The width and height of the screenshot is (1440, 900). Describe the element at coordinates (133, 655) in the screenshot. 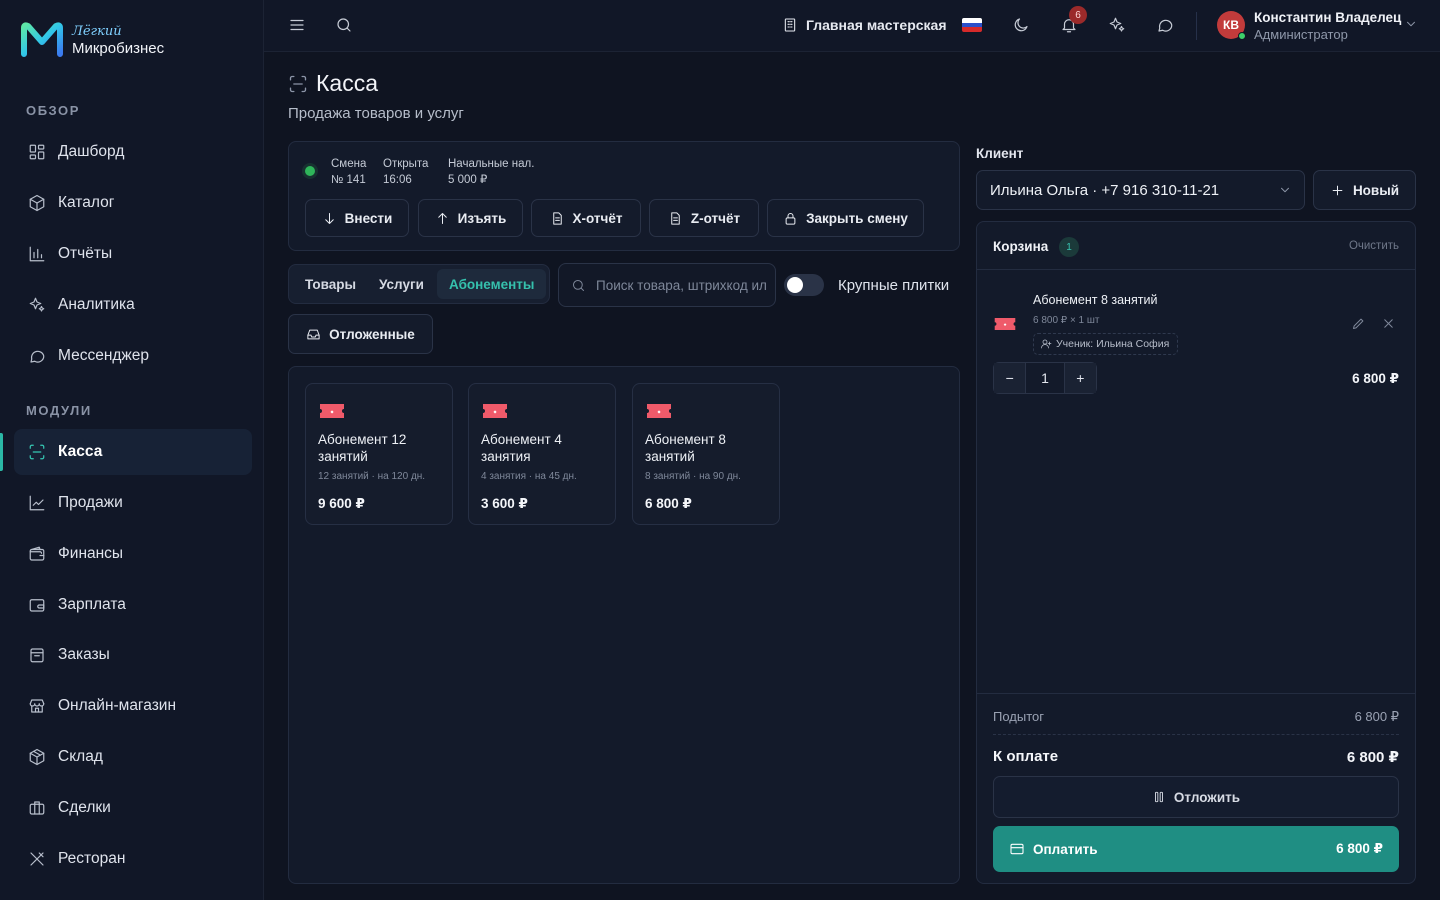

I see `sidebar-item-orders: Заказы` at that location.